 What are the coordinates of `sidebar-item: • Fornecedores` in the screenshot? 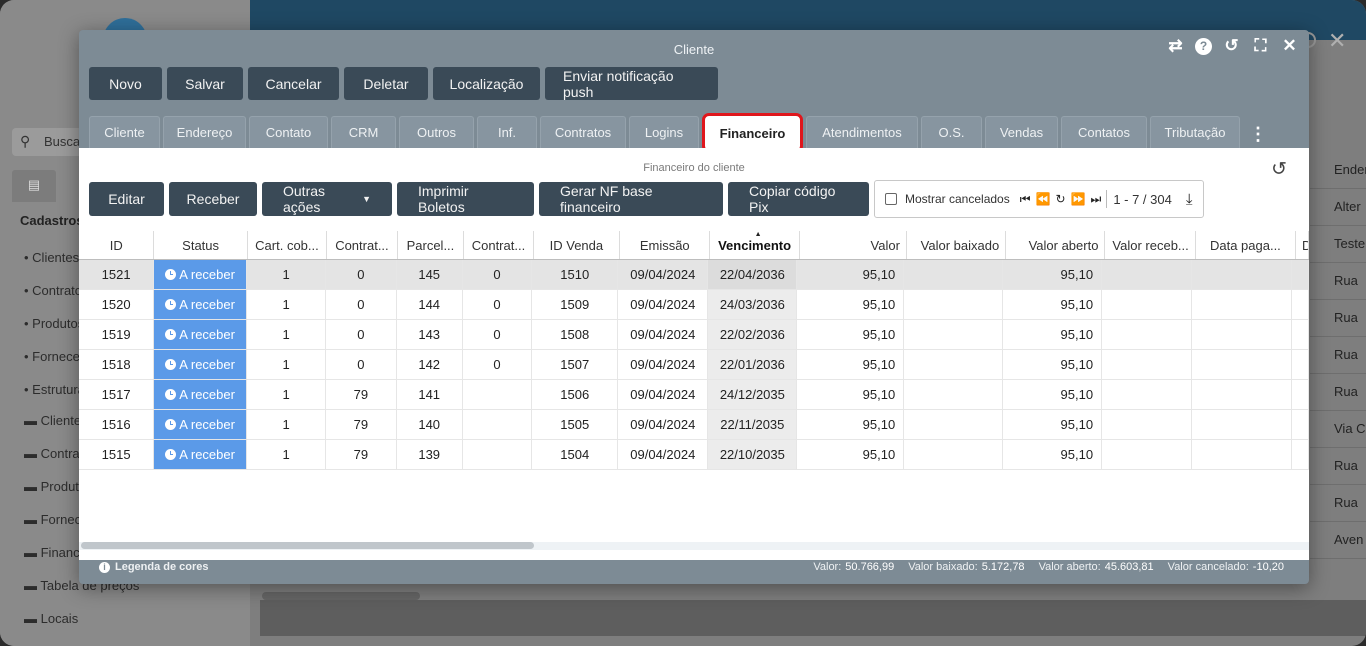 It's located at (54, 356).